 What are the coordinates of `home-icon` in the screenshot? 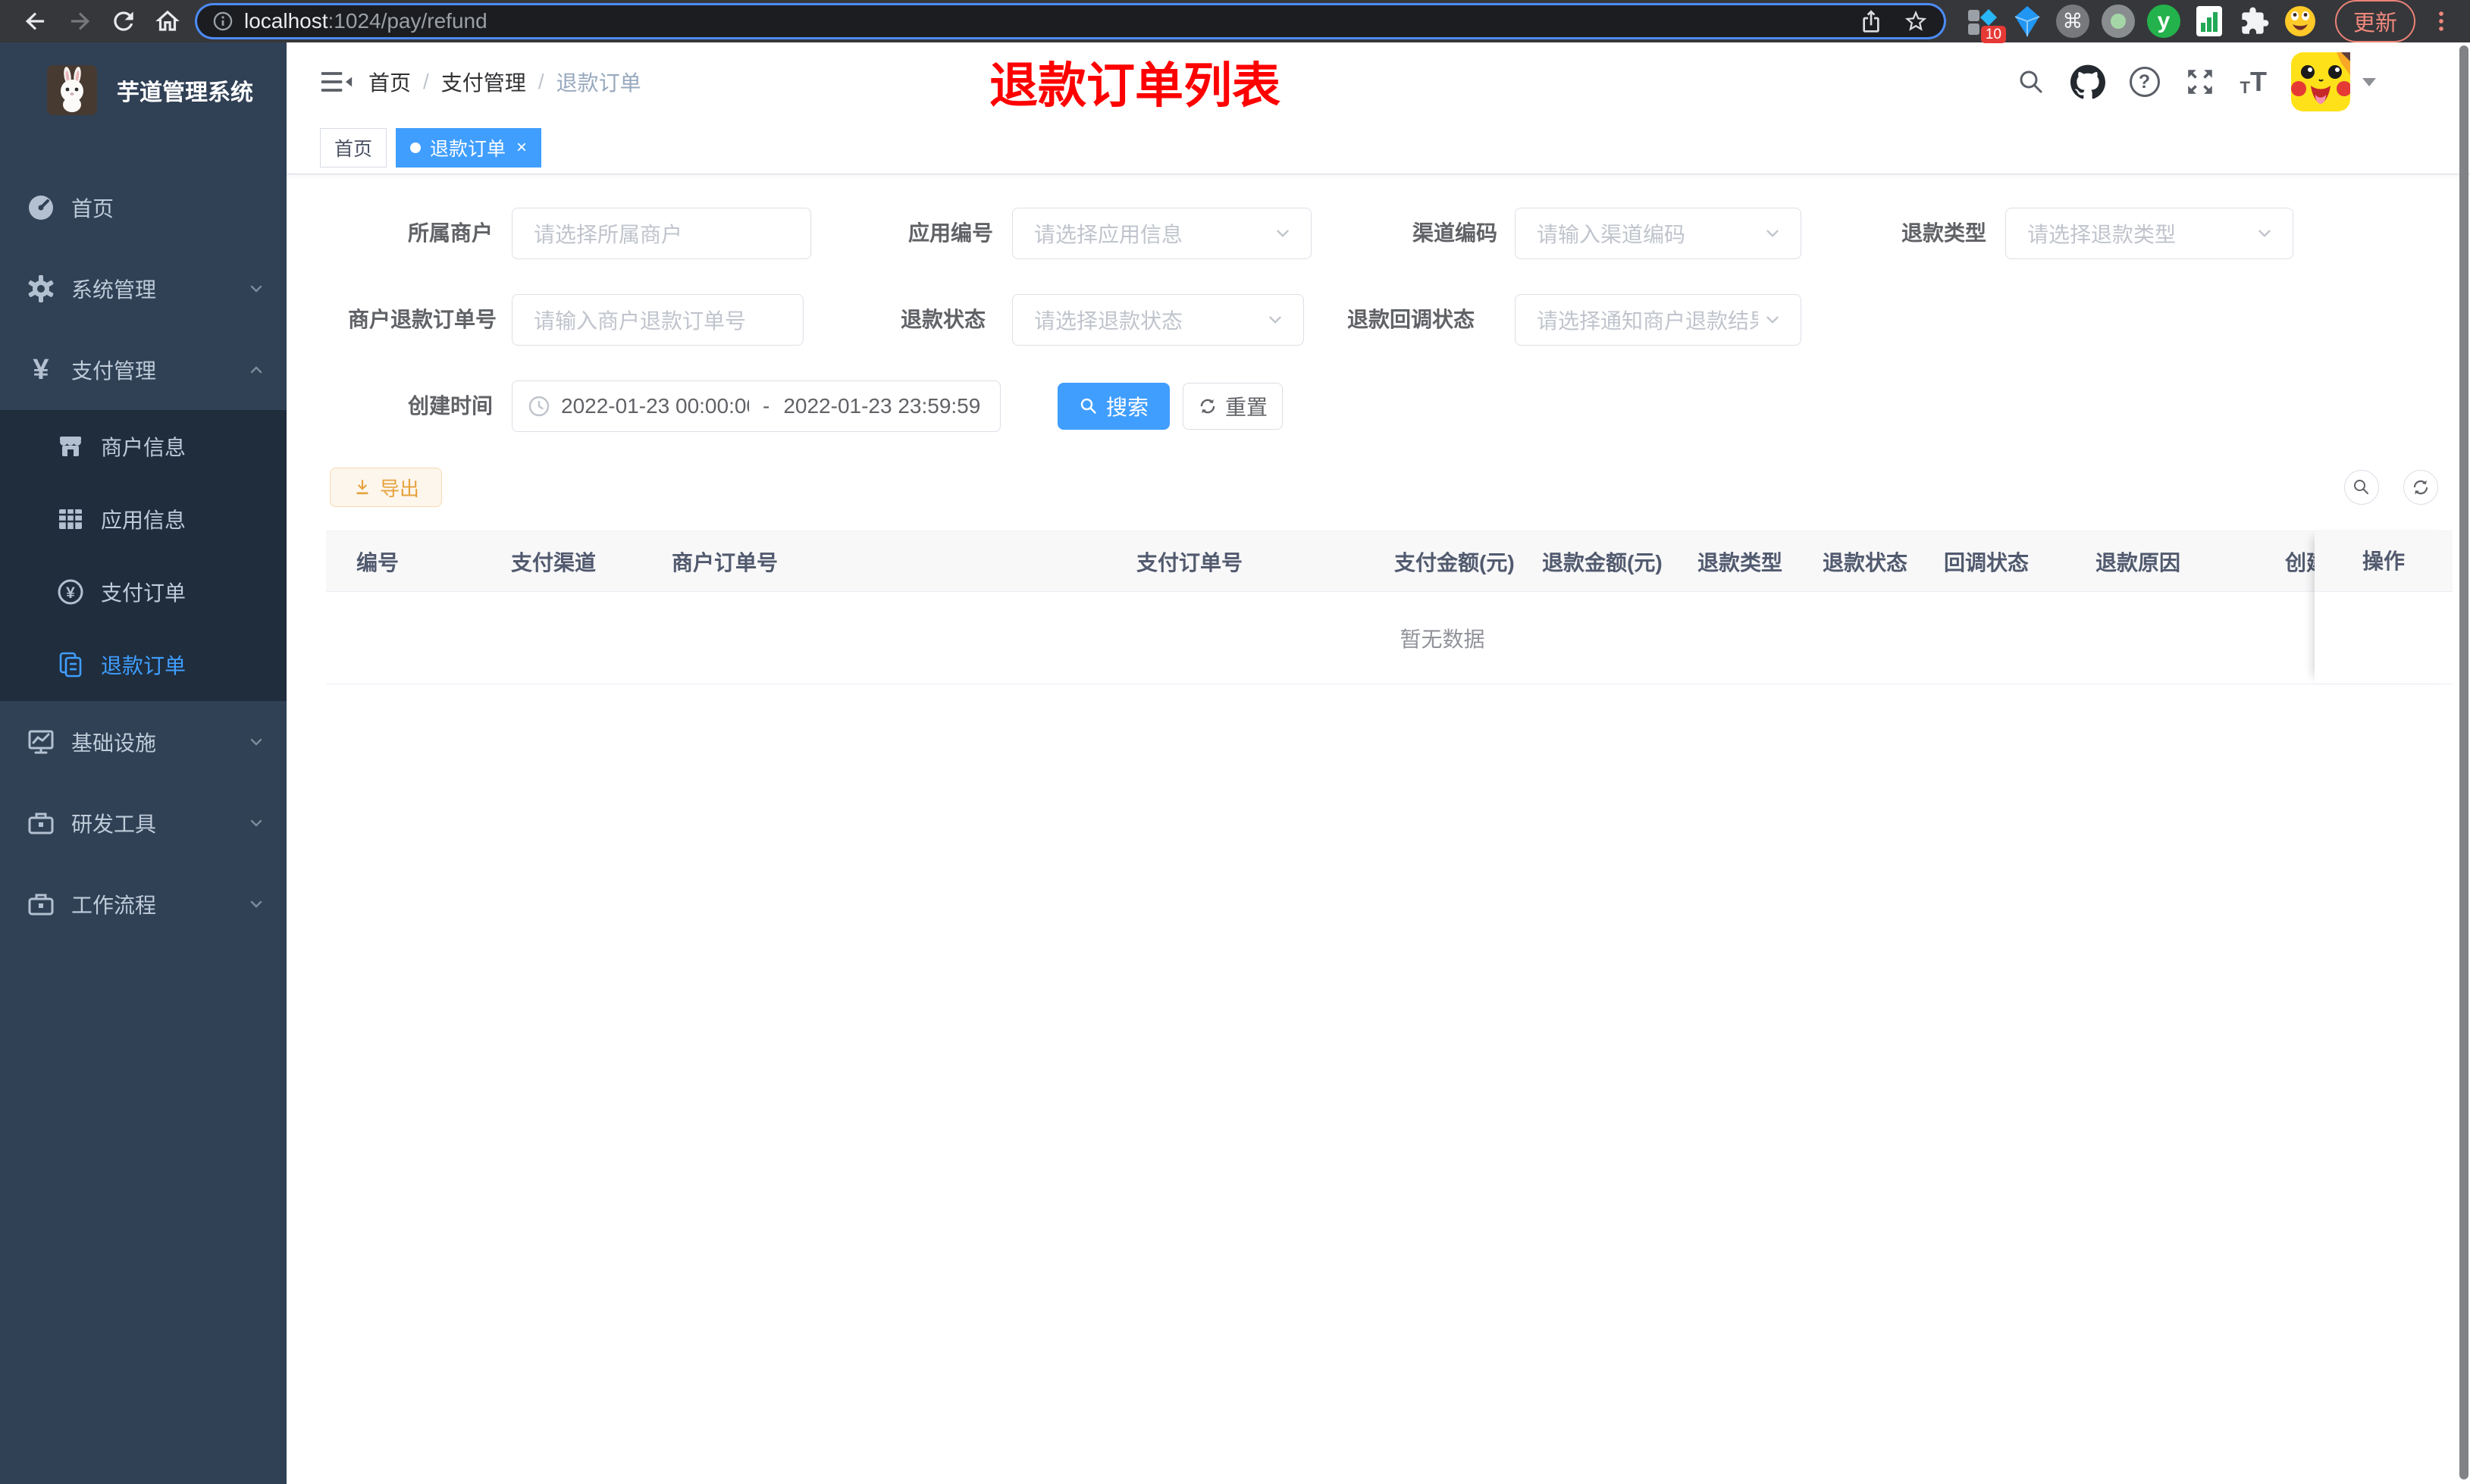 It's located at (167, 20).